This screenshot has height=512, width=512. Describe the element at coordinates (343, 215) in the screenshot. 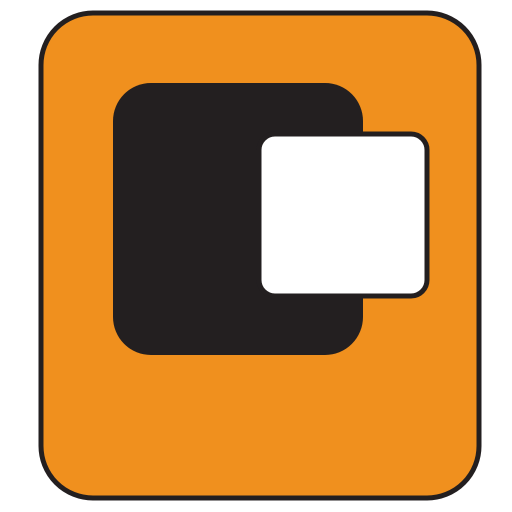

I see `white-square-shape` at that location.